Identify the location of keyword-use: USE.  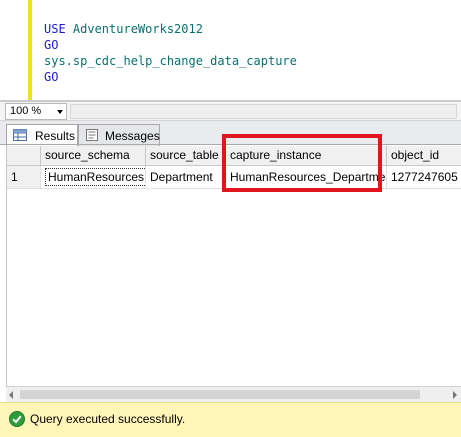
(55, 29).